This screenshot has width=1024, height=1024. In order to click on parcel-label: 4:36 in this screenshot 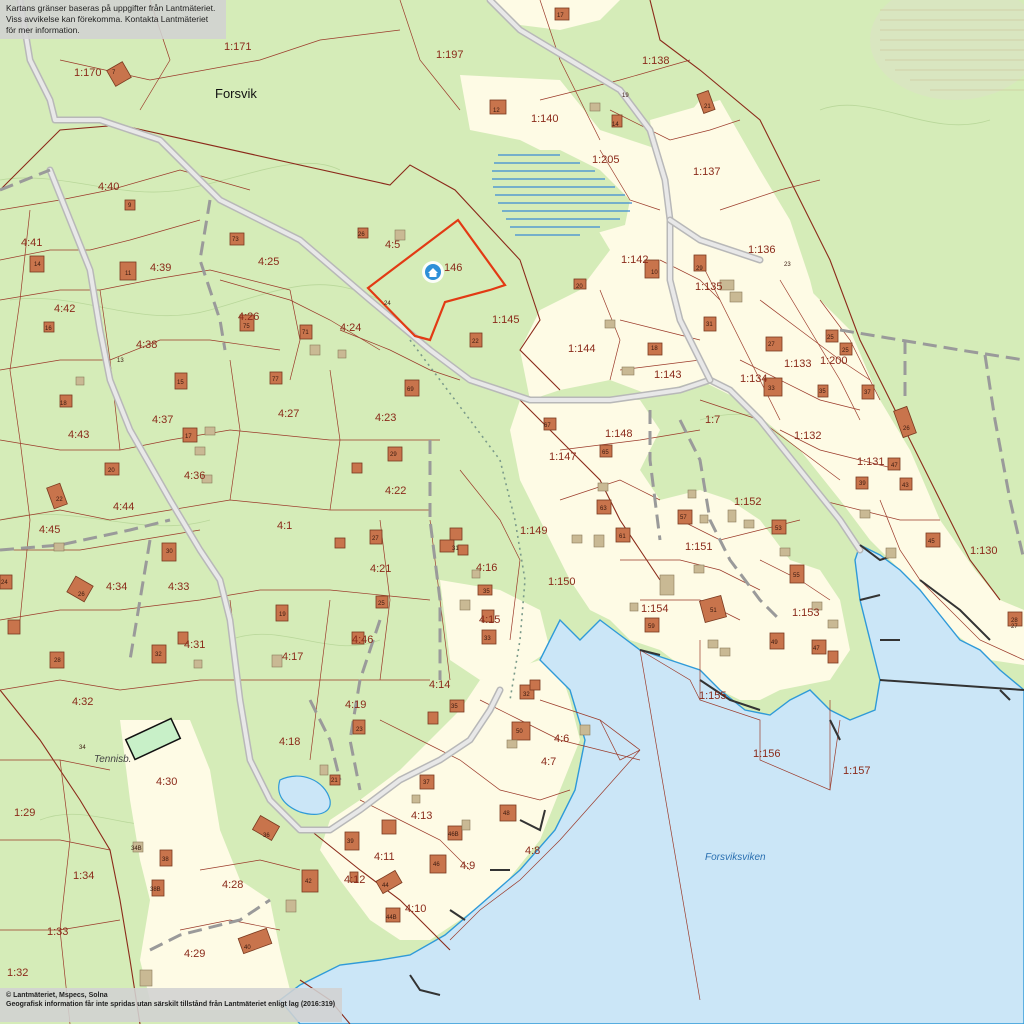, I will do `click(194, 476)`.